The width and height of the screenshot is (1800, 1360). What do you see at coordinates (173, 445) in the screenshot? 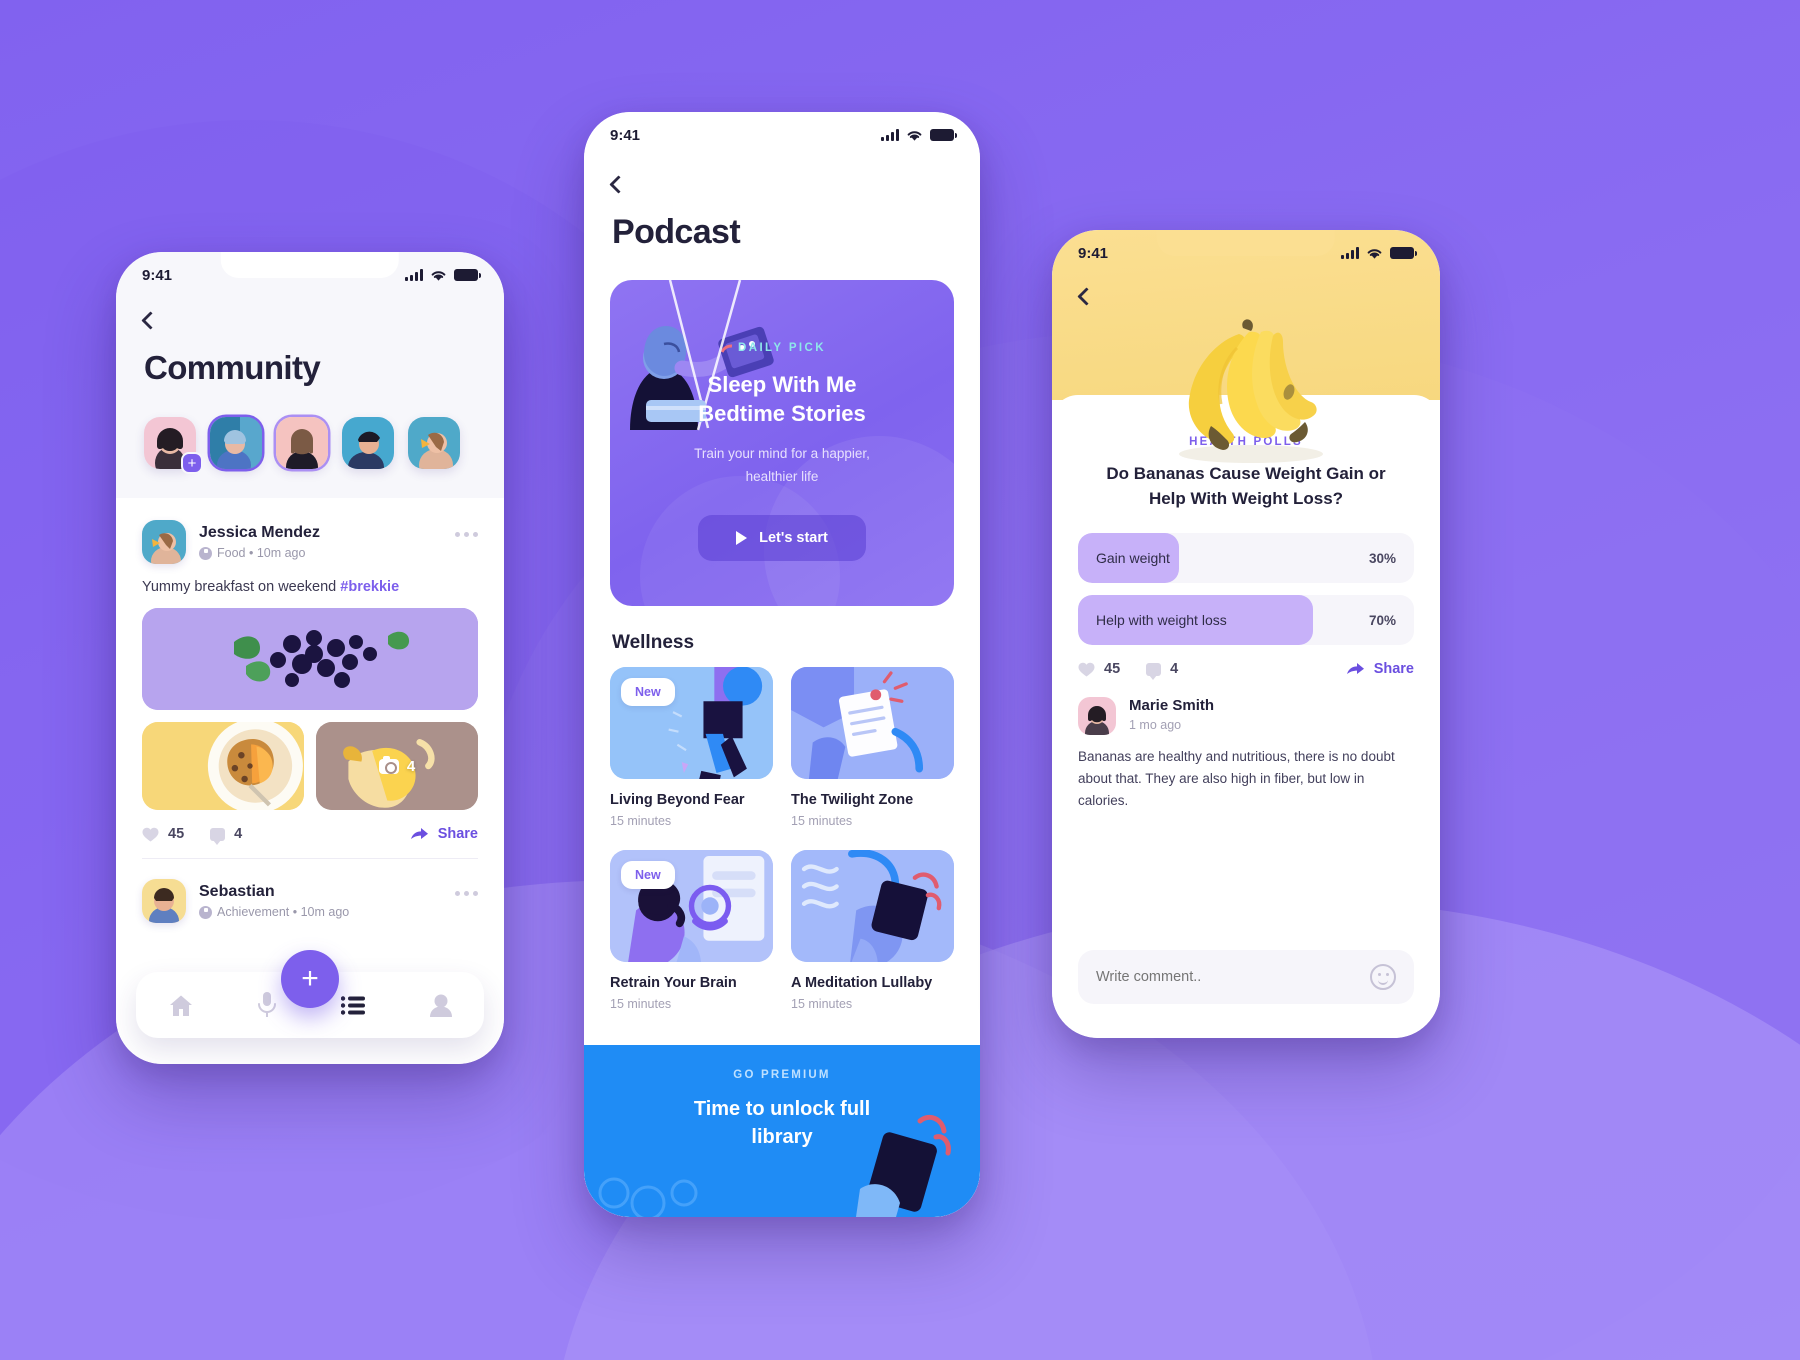
I see `story-add-own: +` at bounding box center [173, 445].